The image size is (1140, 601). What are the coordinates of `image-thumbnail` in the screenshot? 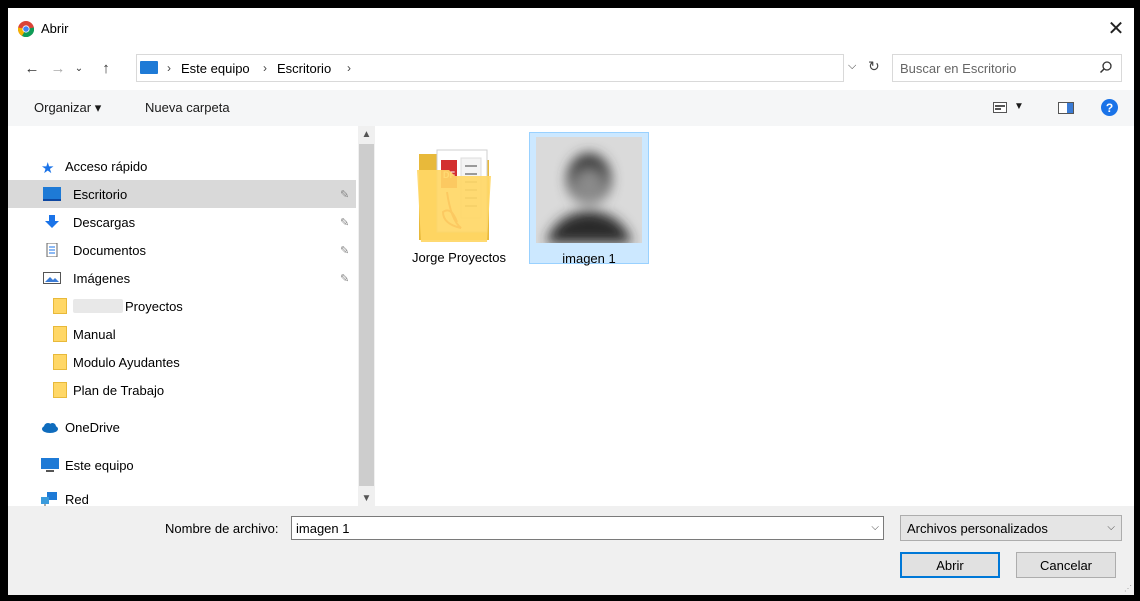 It's located at (589, 190).